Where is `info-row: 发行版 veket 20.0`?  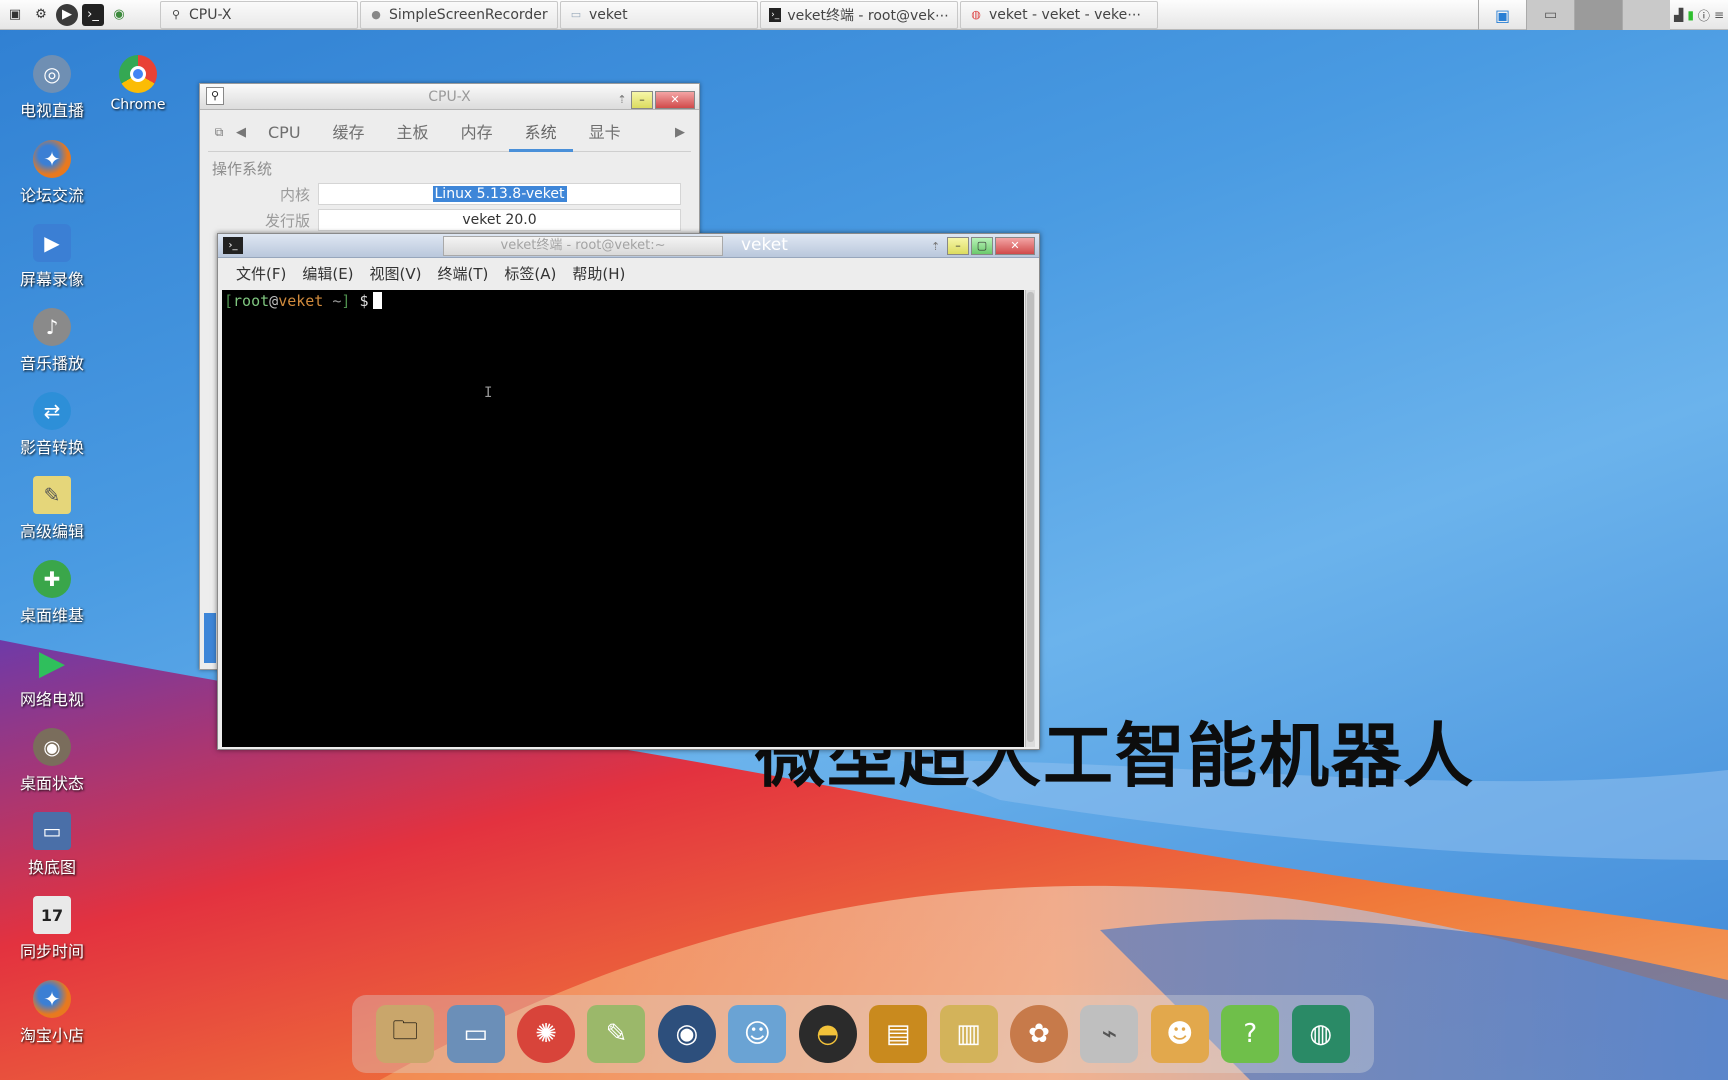
info-row: 发行版 veket 20.0 is located at coordinates (449, 220).